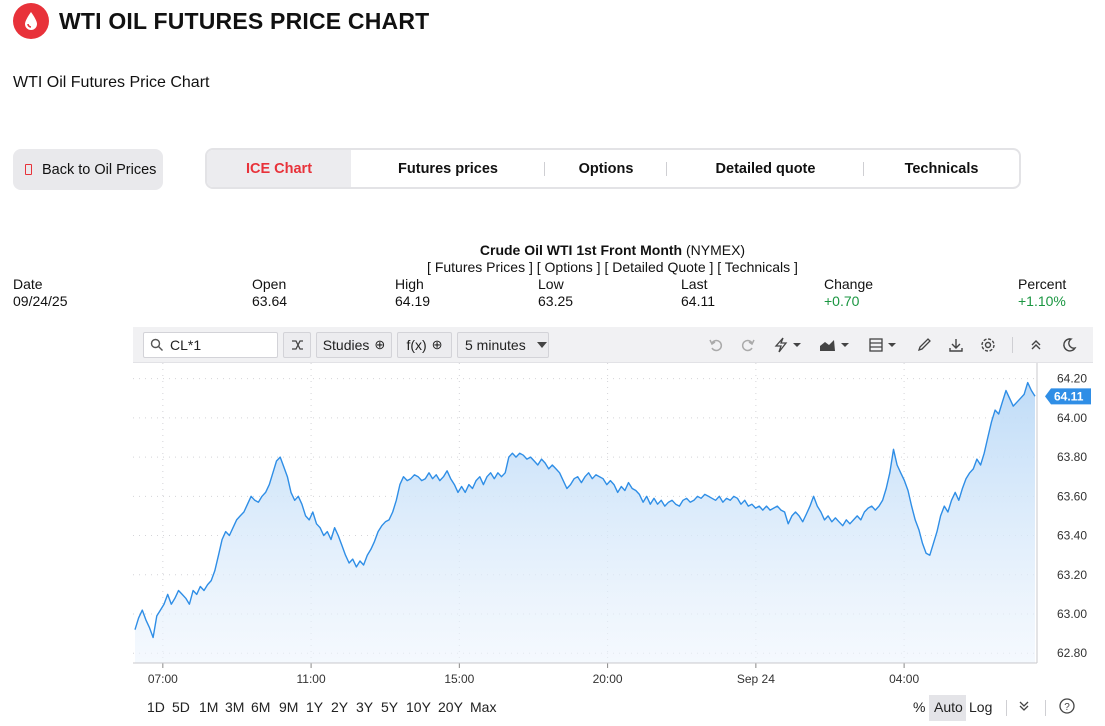 Image resolution: width=1105 pixels, height=726 pixels. Describe the element at coordinates (541, 345) in the screenshot. I see `chevron-down-icon` at that location.